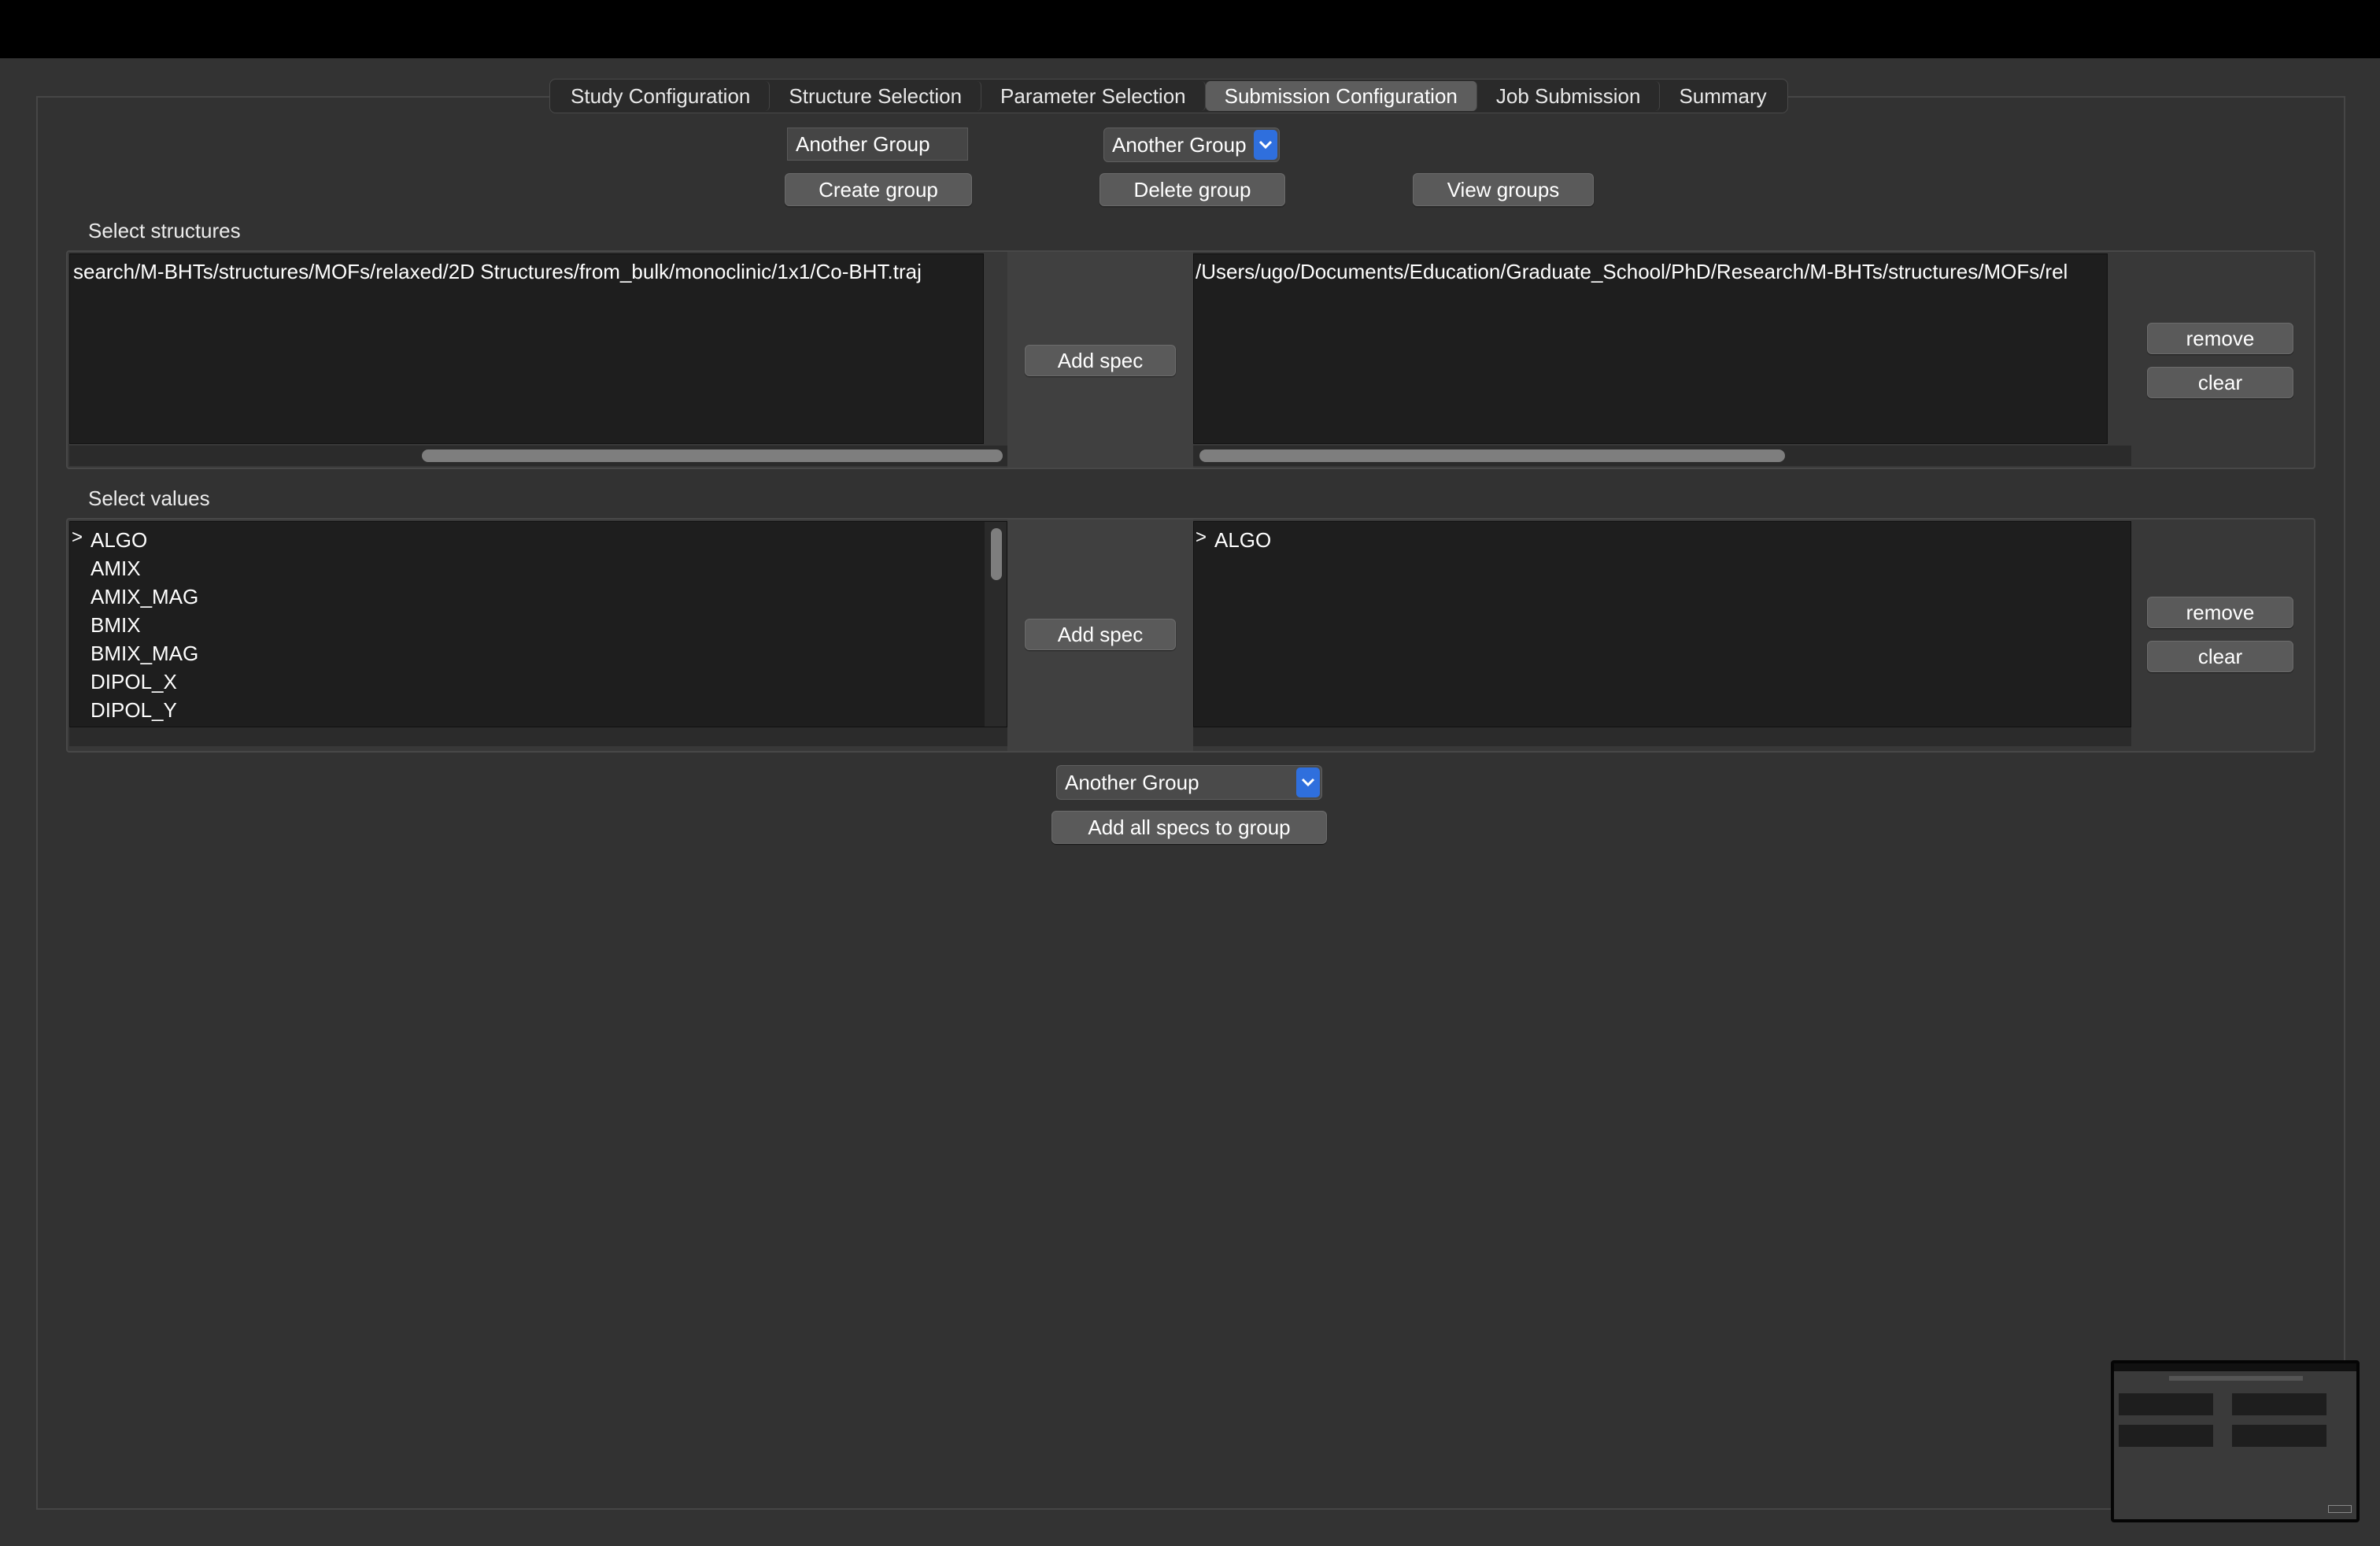 The width and height of the screenshot is (2380, 1546). What do you see at coordinates (1190, 29) in the screenshot?
I see `window-title-bar` at bounding box center [1190, 29].